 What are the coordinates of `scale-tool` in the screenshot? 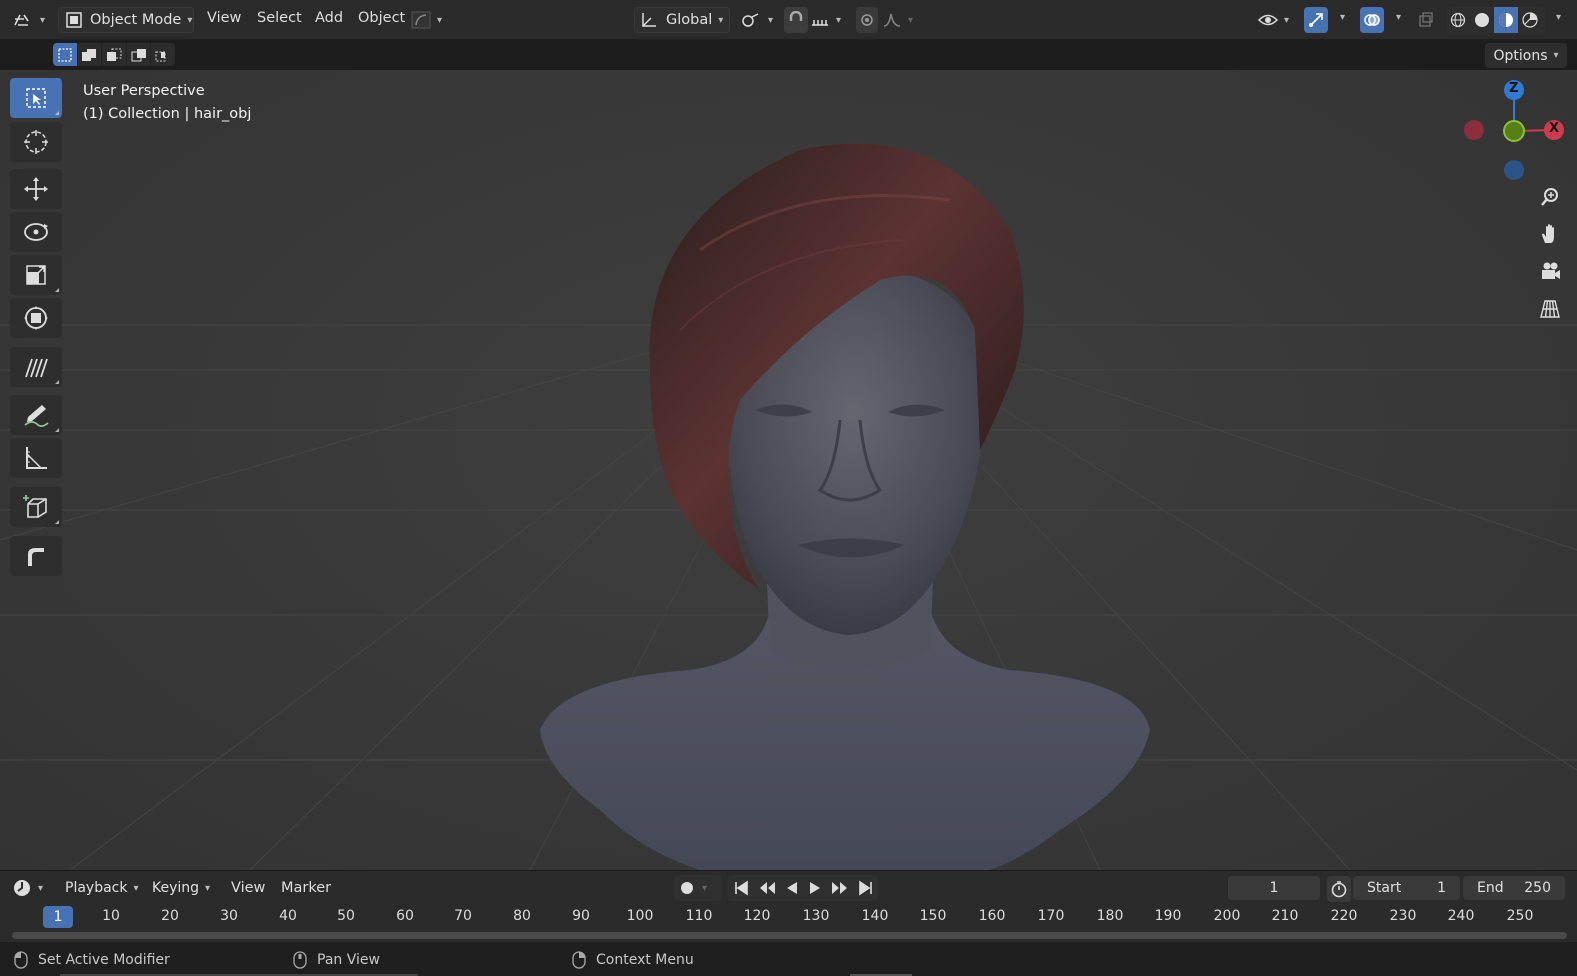 It's located at (36, 275).